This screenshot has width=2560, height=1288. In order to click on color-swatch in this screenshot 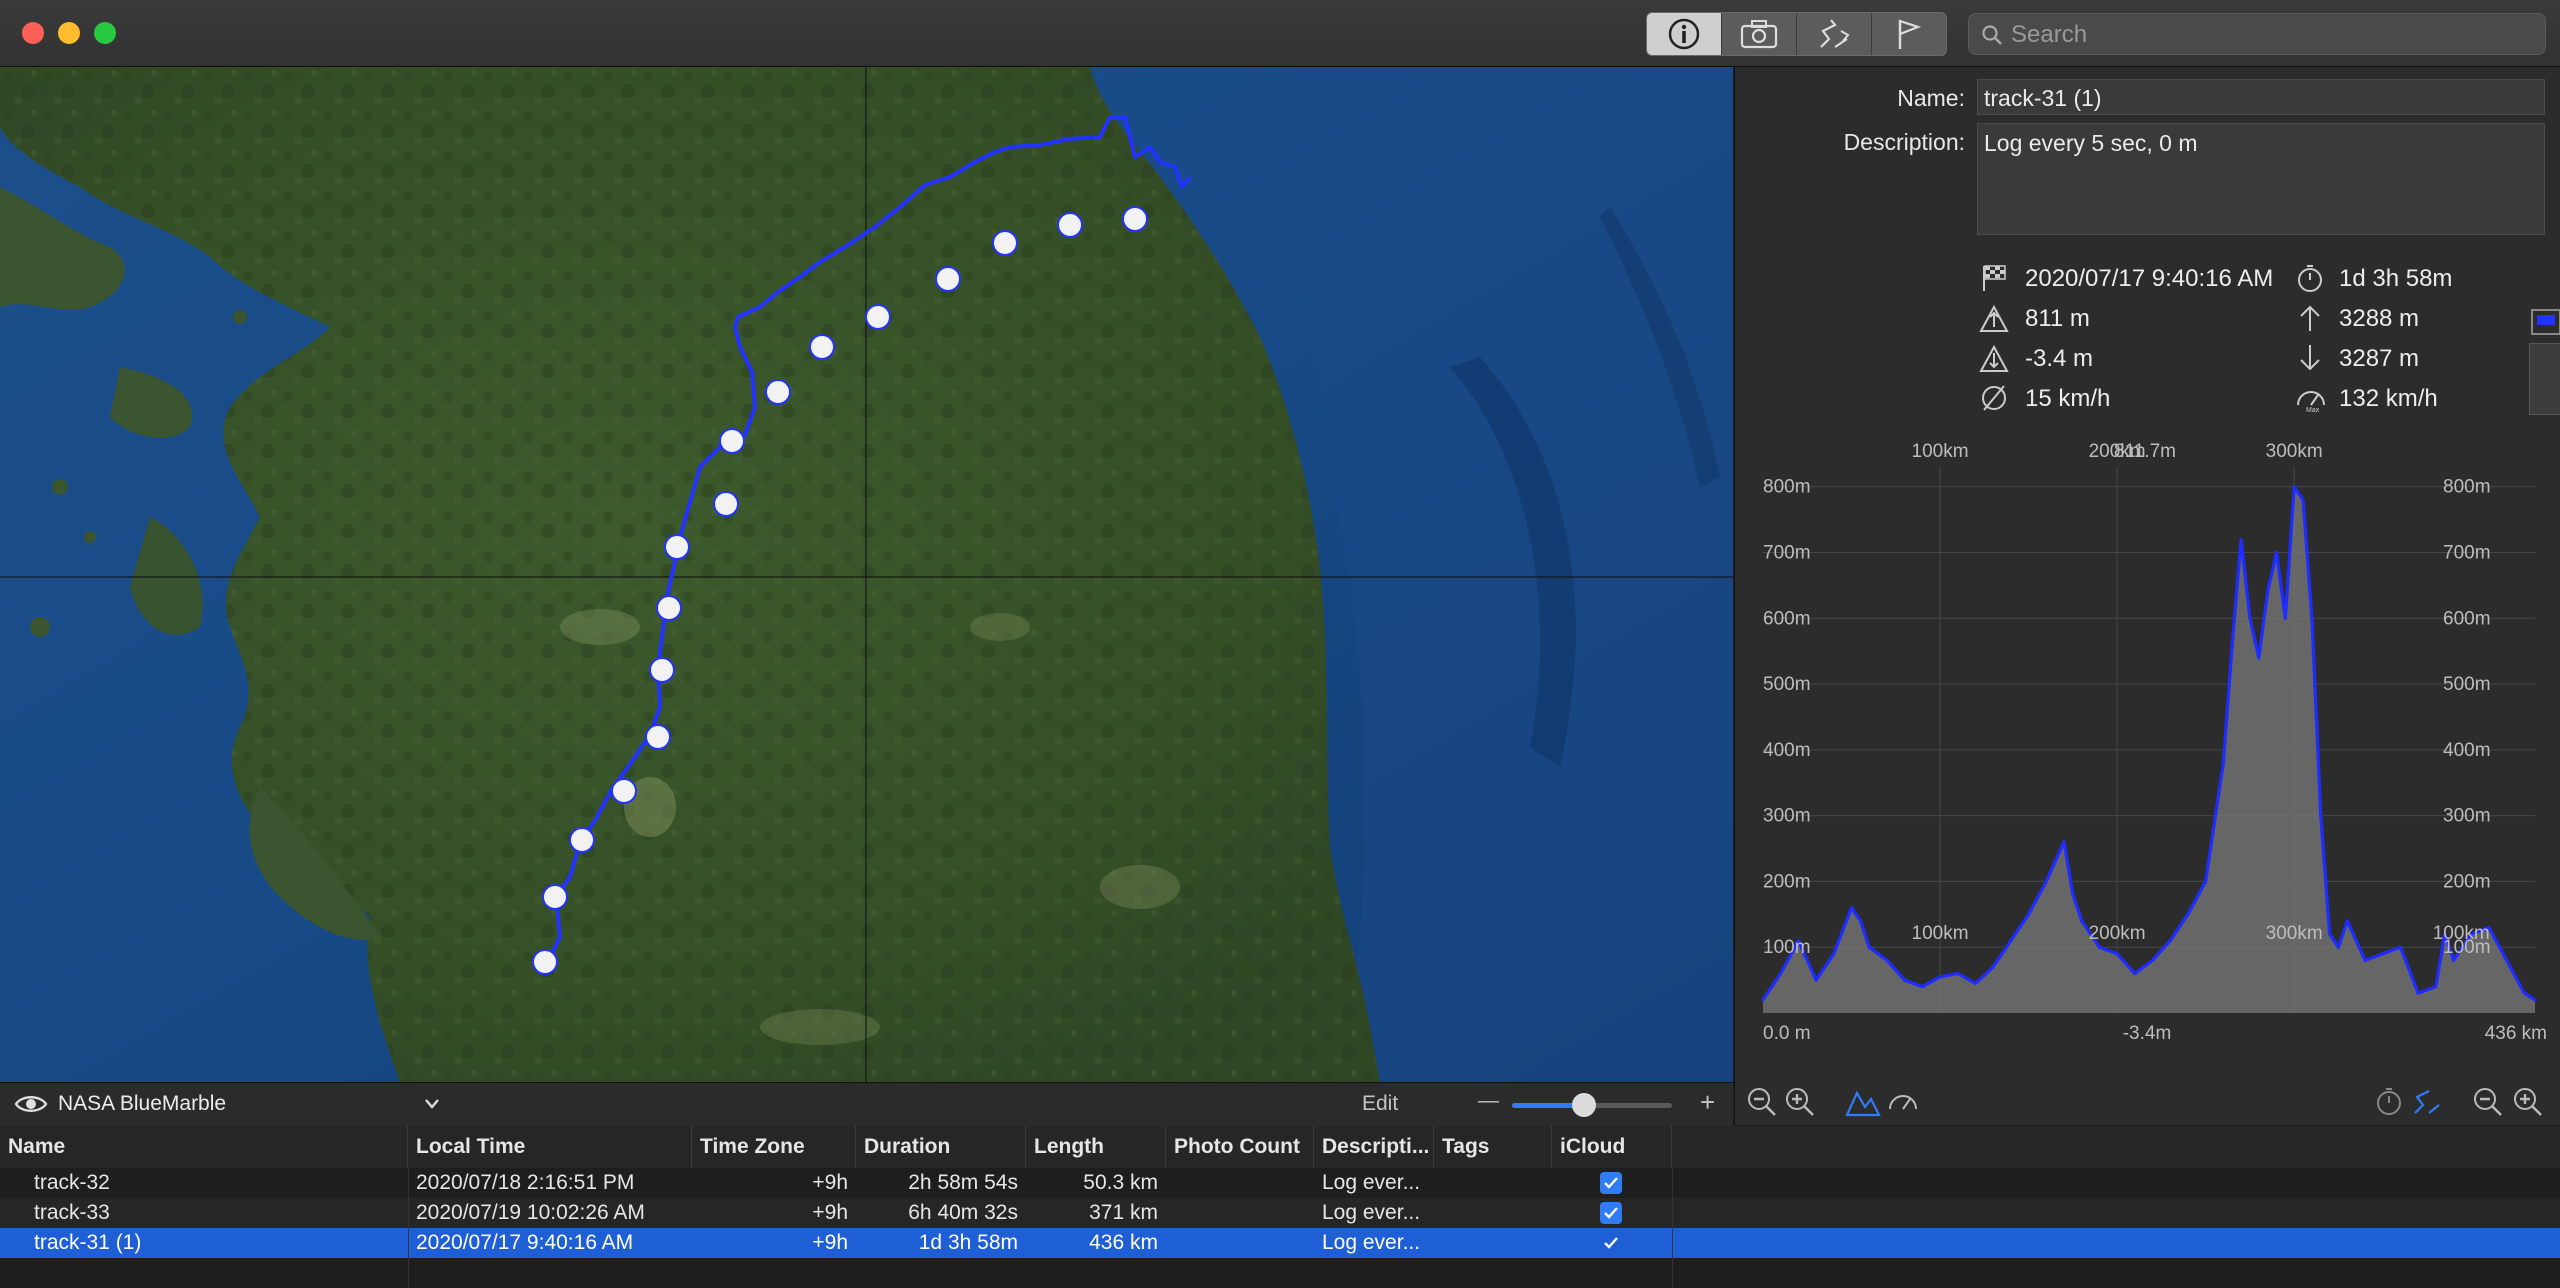, I will do `click(2545, 322)`.